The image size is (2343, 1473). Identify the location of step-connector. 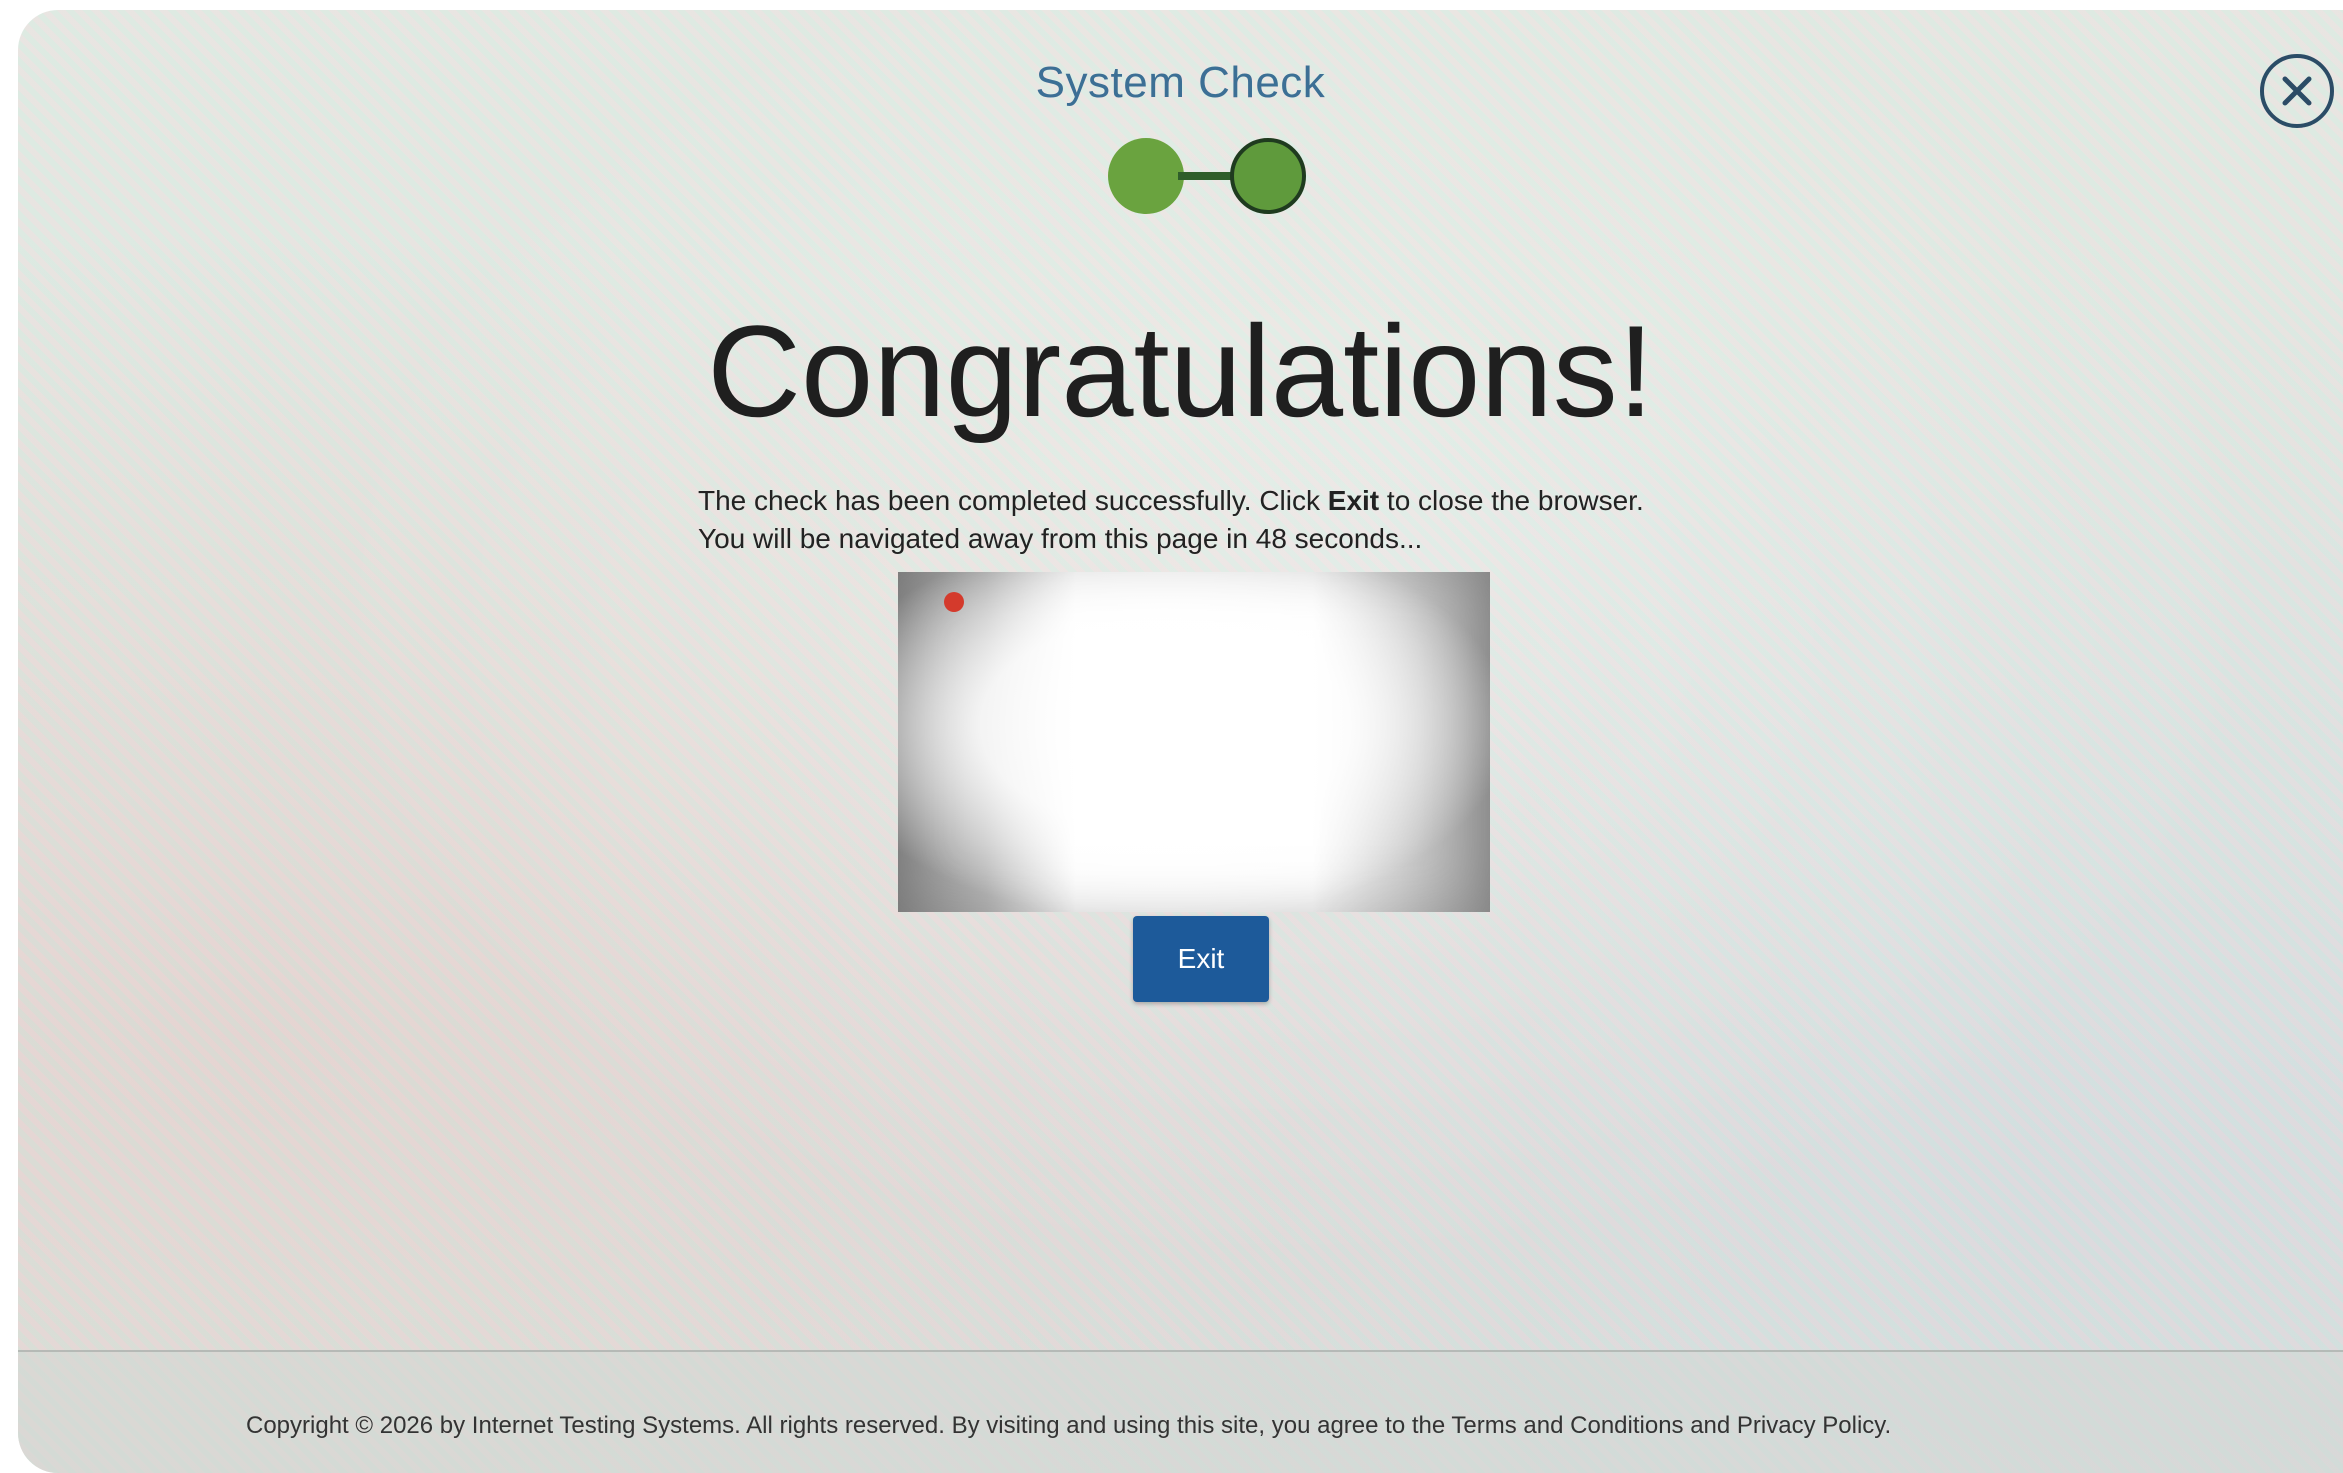
(1207, 176).